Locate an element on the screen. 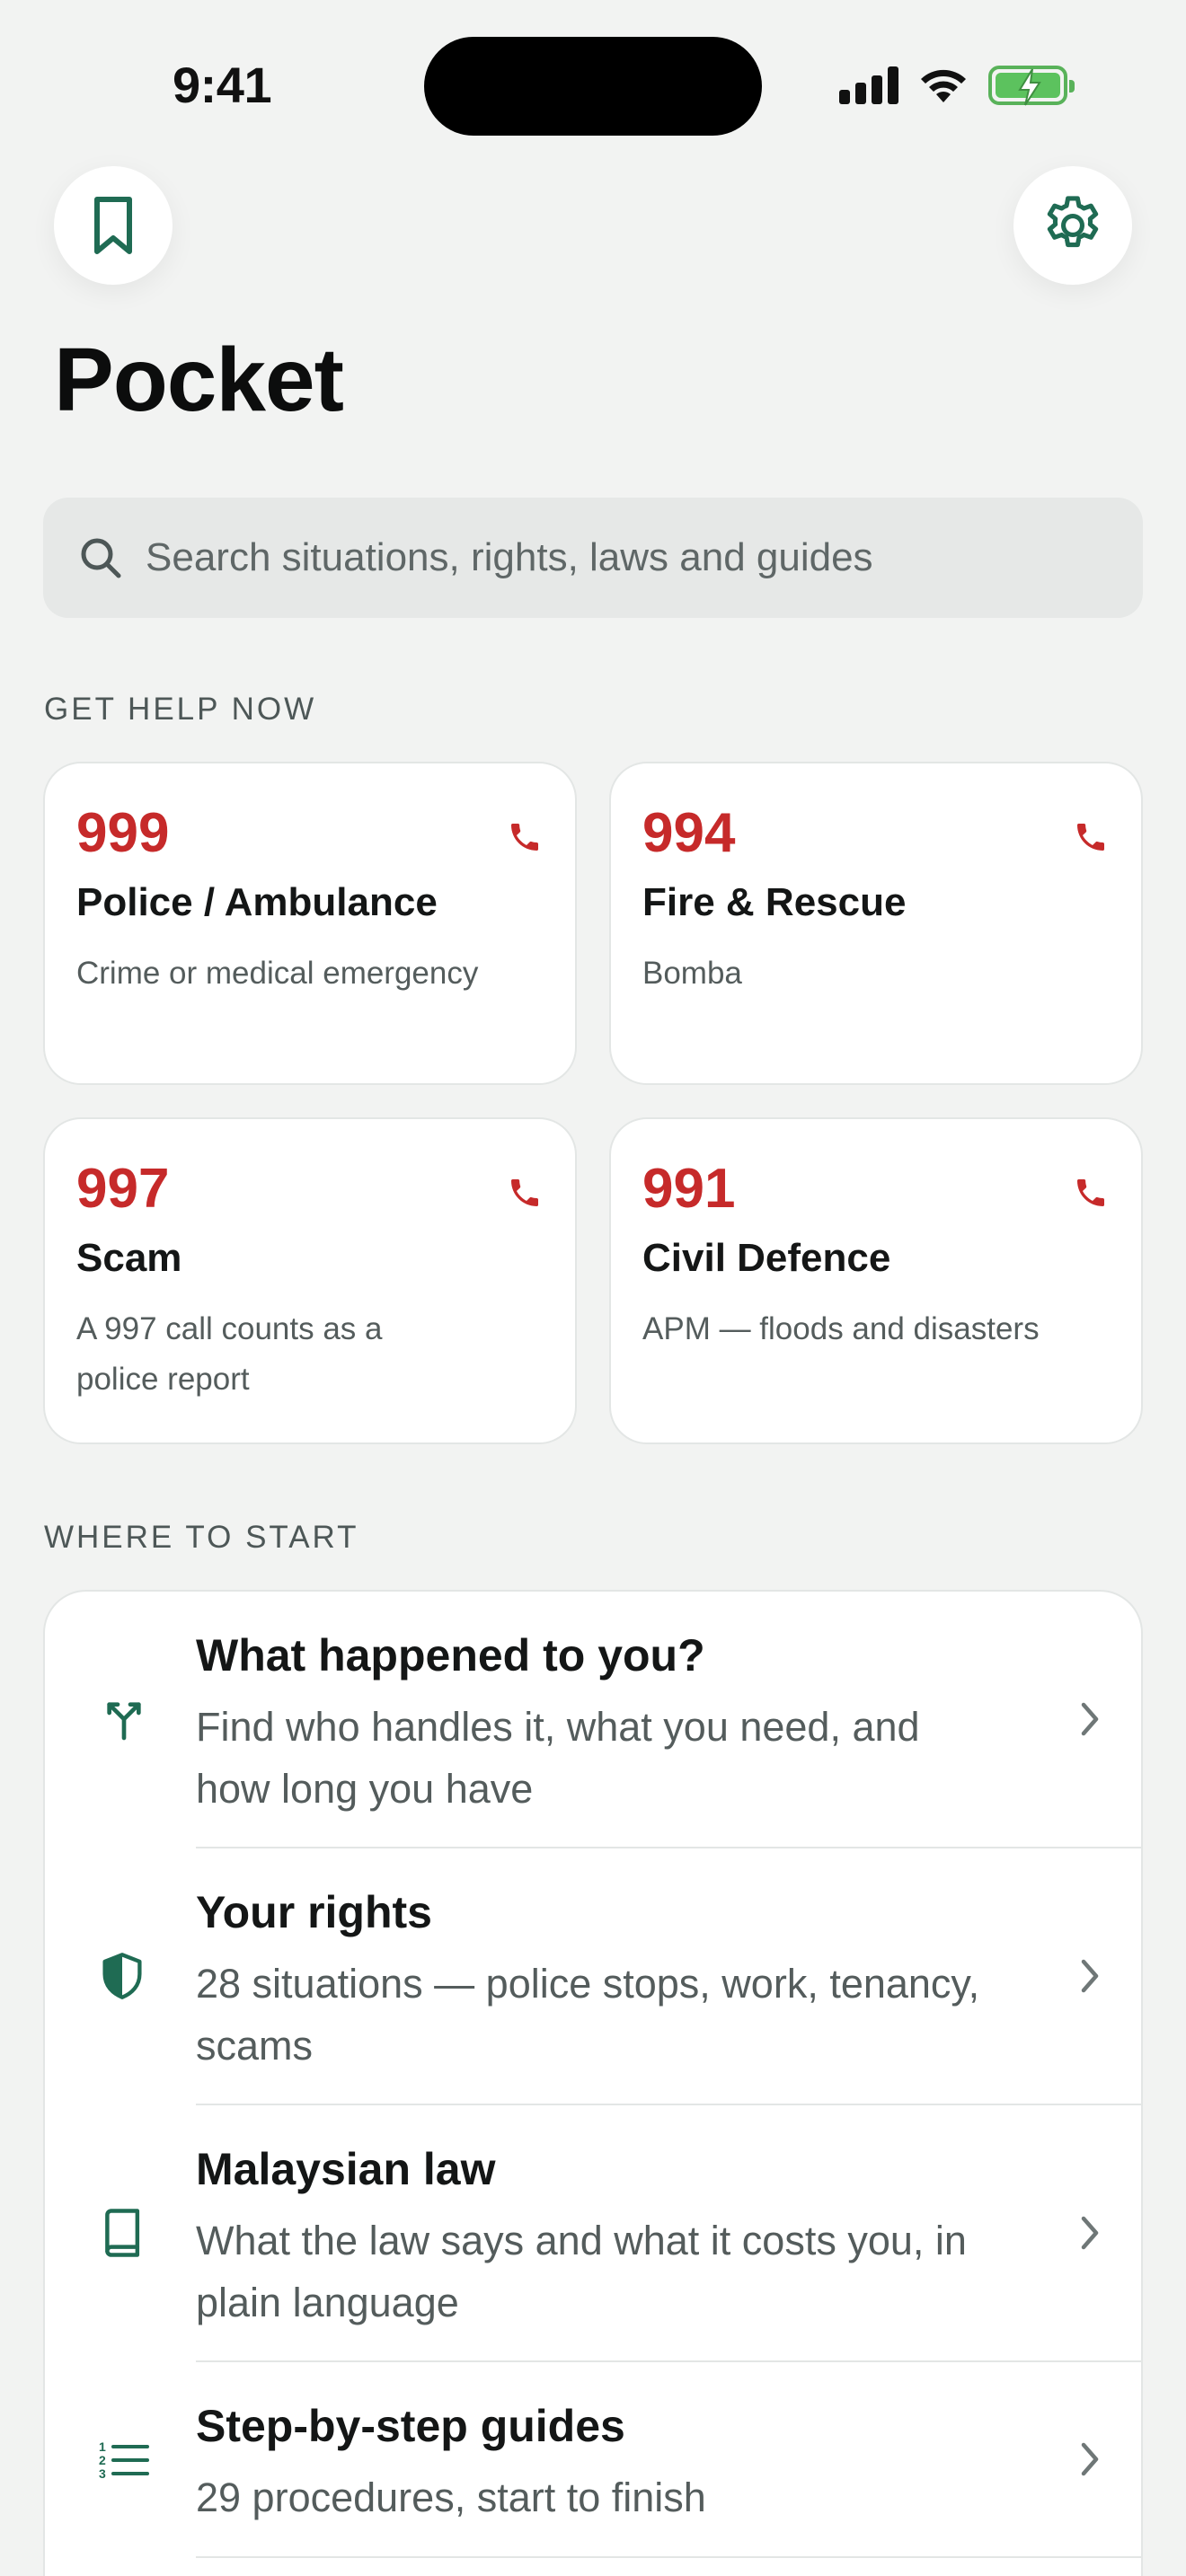 The height and width of the screenshot is (2576, 1186). svg-text: 3 is located at coordinates (102, 2473).